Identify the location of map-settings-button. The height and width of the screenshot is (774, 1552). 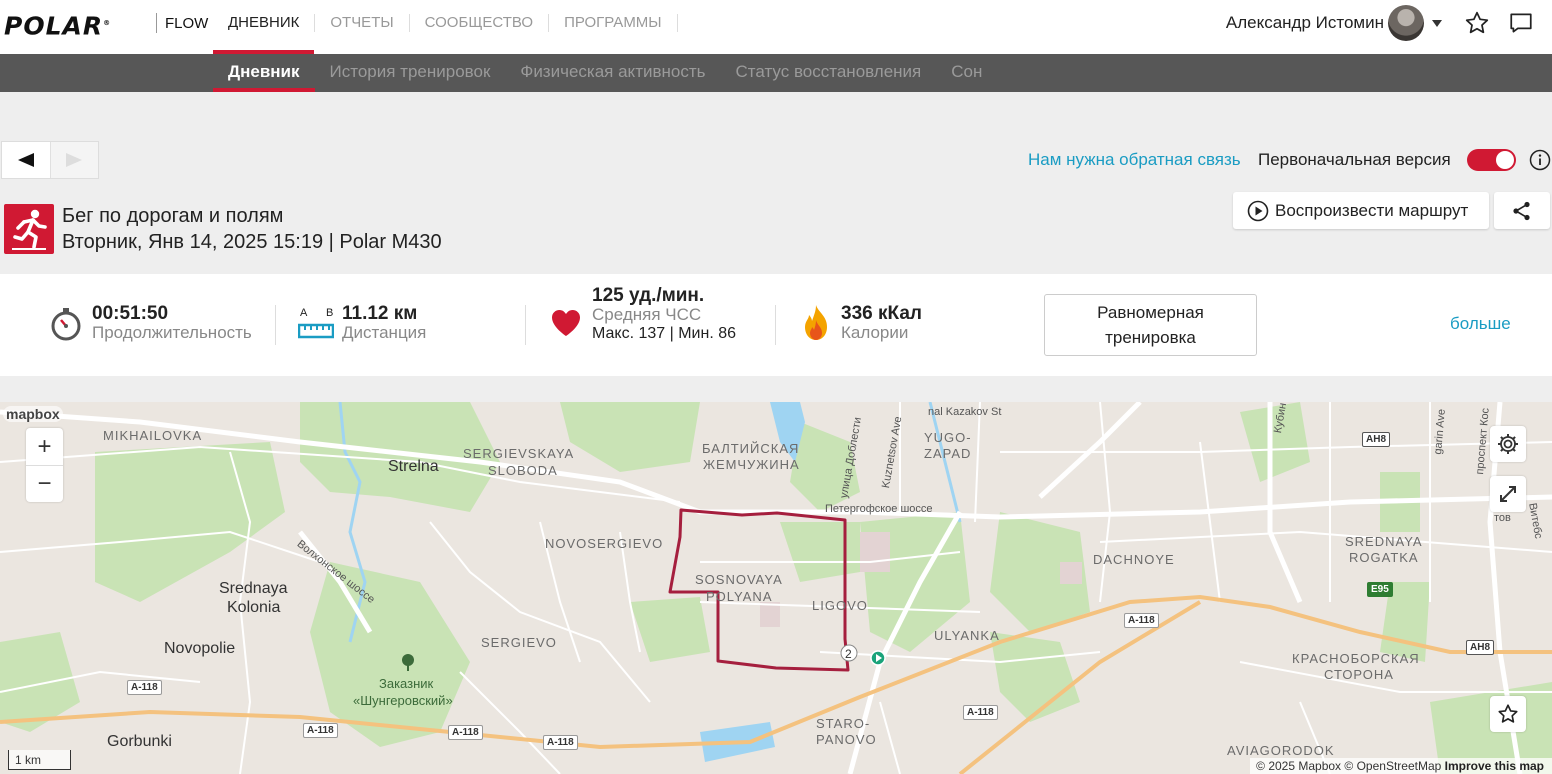
(1508, 444).